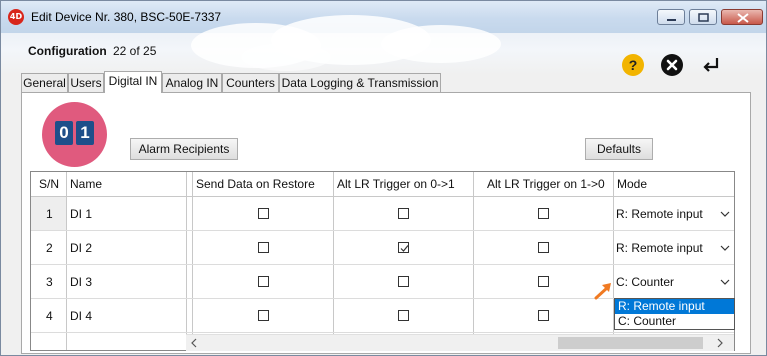 This screenshot has height=356, width=767. Describe the element at coordinates (250, 82) in the screenshot. I see `tab-counters: Counters` at that location.